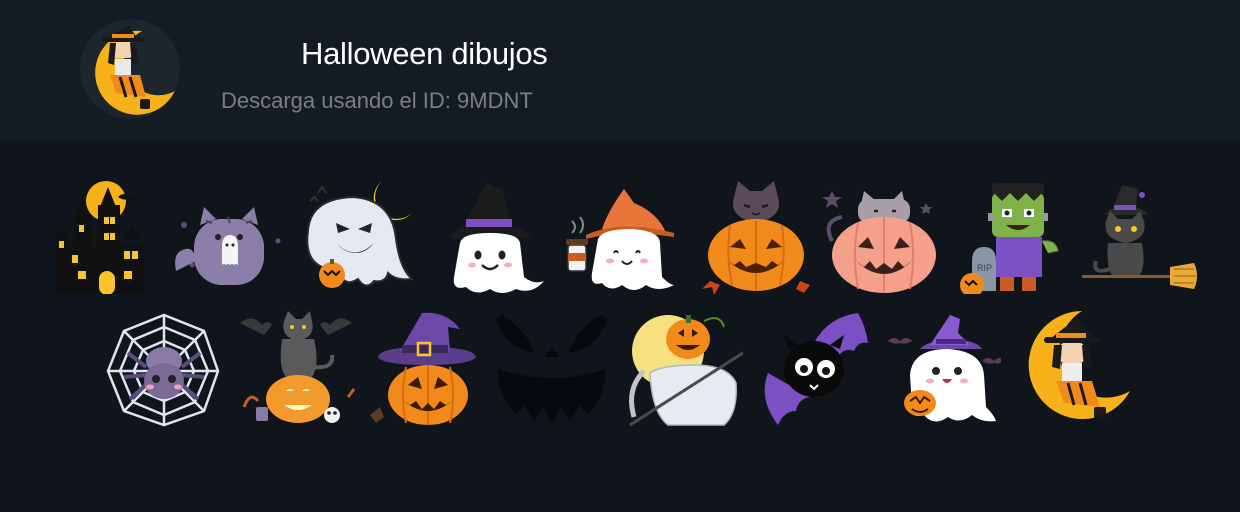 The image size is (1240, 512). What do you see at coordinates (757, 238) in the screenshot?
I see `cat-in-pumpkin-icon` at bounding box center [757, 238].